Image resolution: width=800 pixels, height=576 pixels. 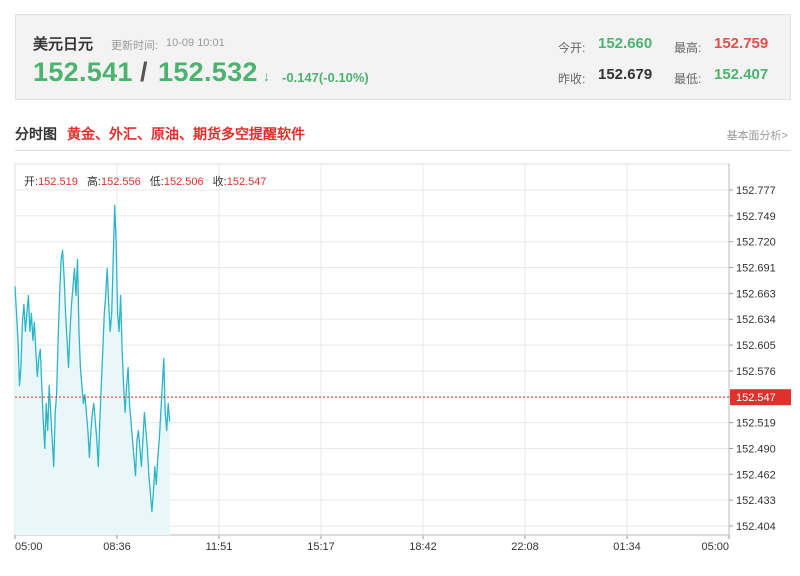 What do you see at coordinates (246, 182) in the screenshot?
I see `ohlc-close: 152.547` at bounding box center [246, 182].